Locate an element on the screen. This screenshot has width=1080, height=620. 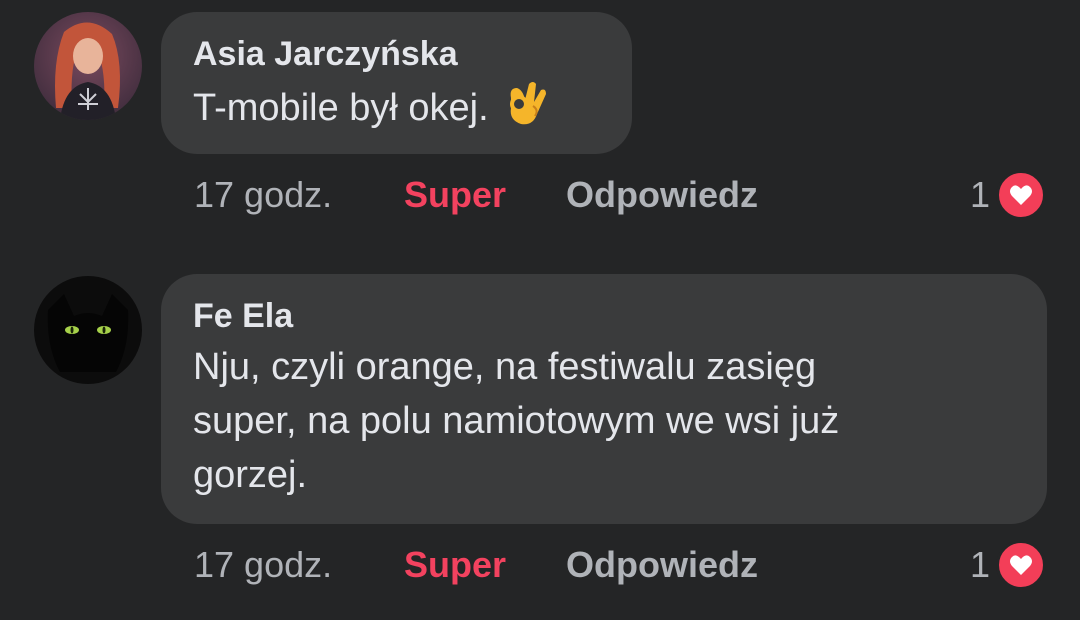
comment-author: Asia Jarczyńska is located at coordinates (396, 54).